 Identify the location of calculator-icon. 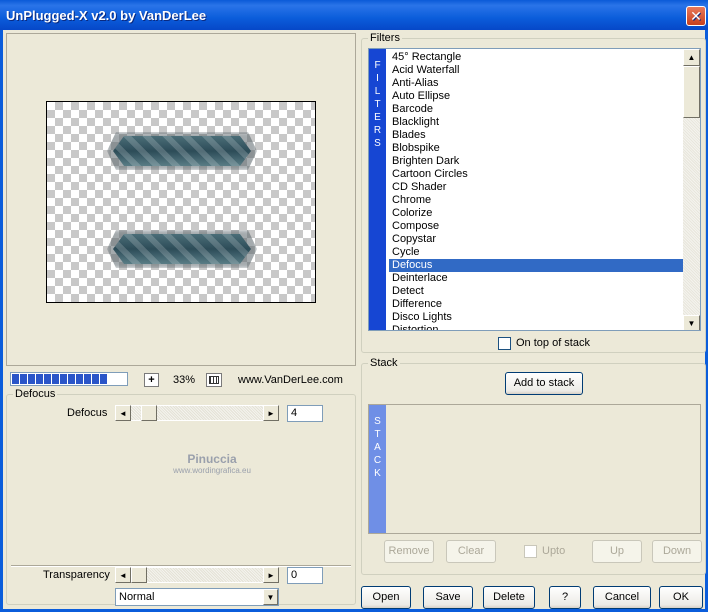
(214, 380).